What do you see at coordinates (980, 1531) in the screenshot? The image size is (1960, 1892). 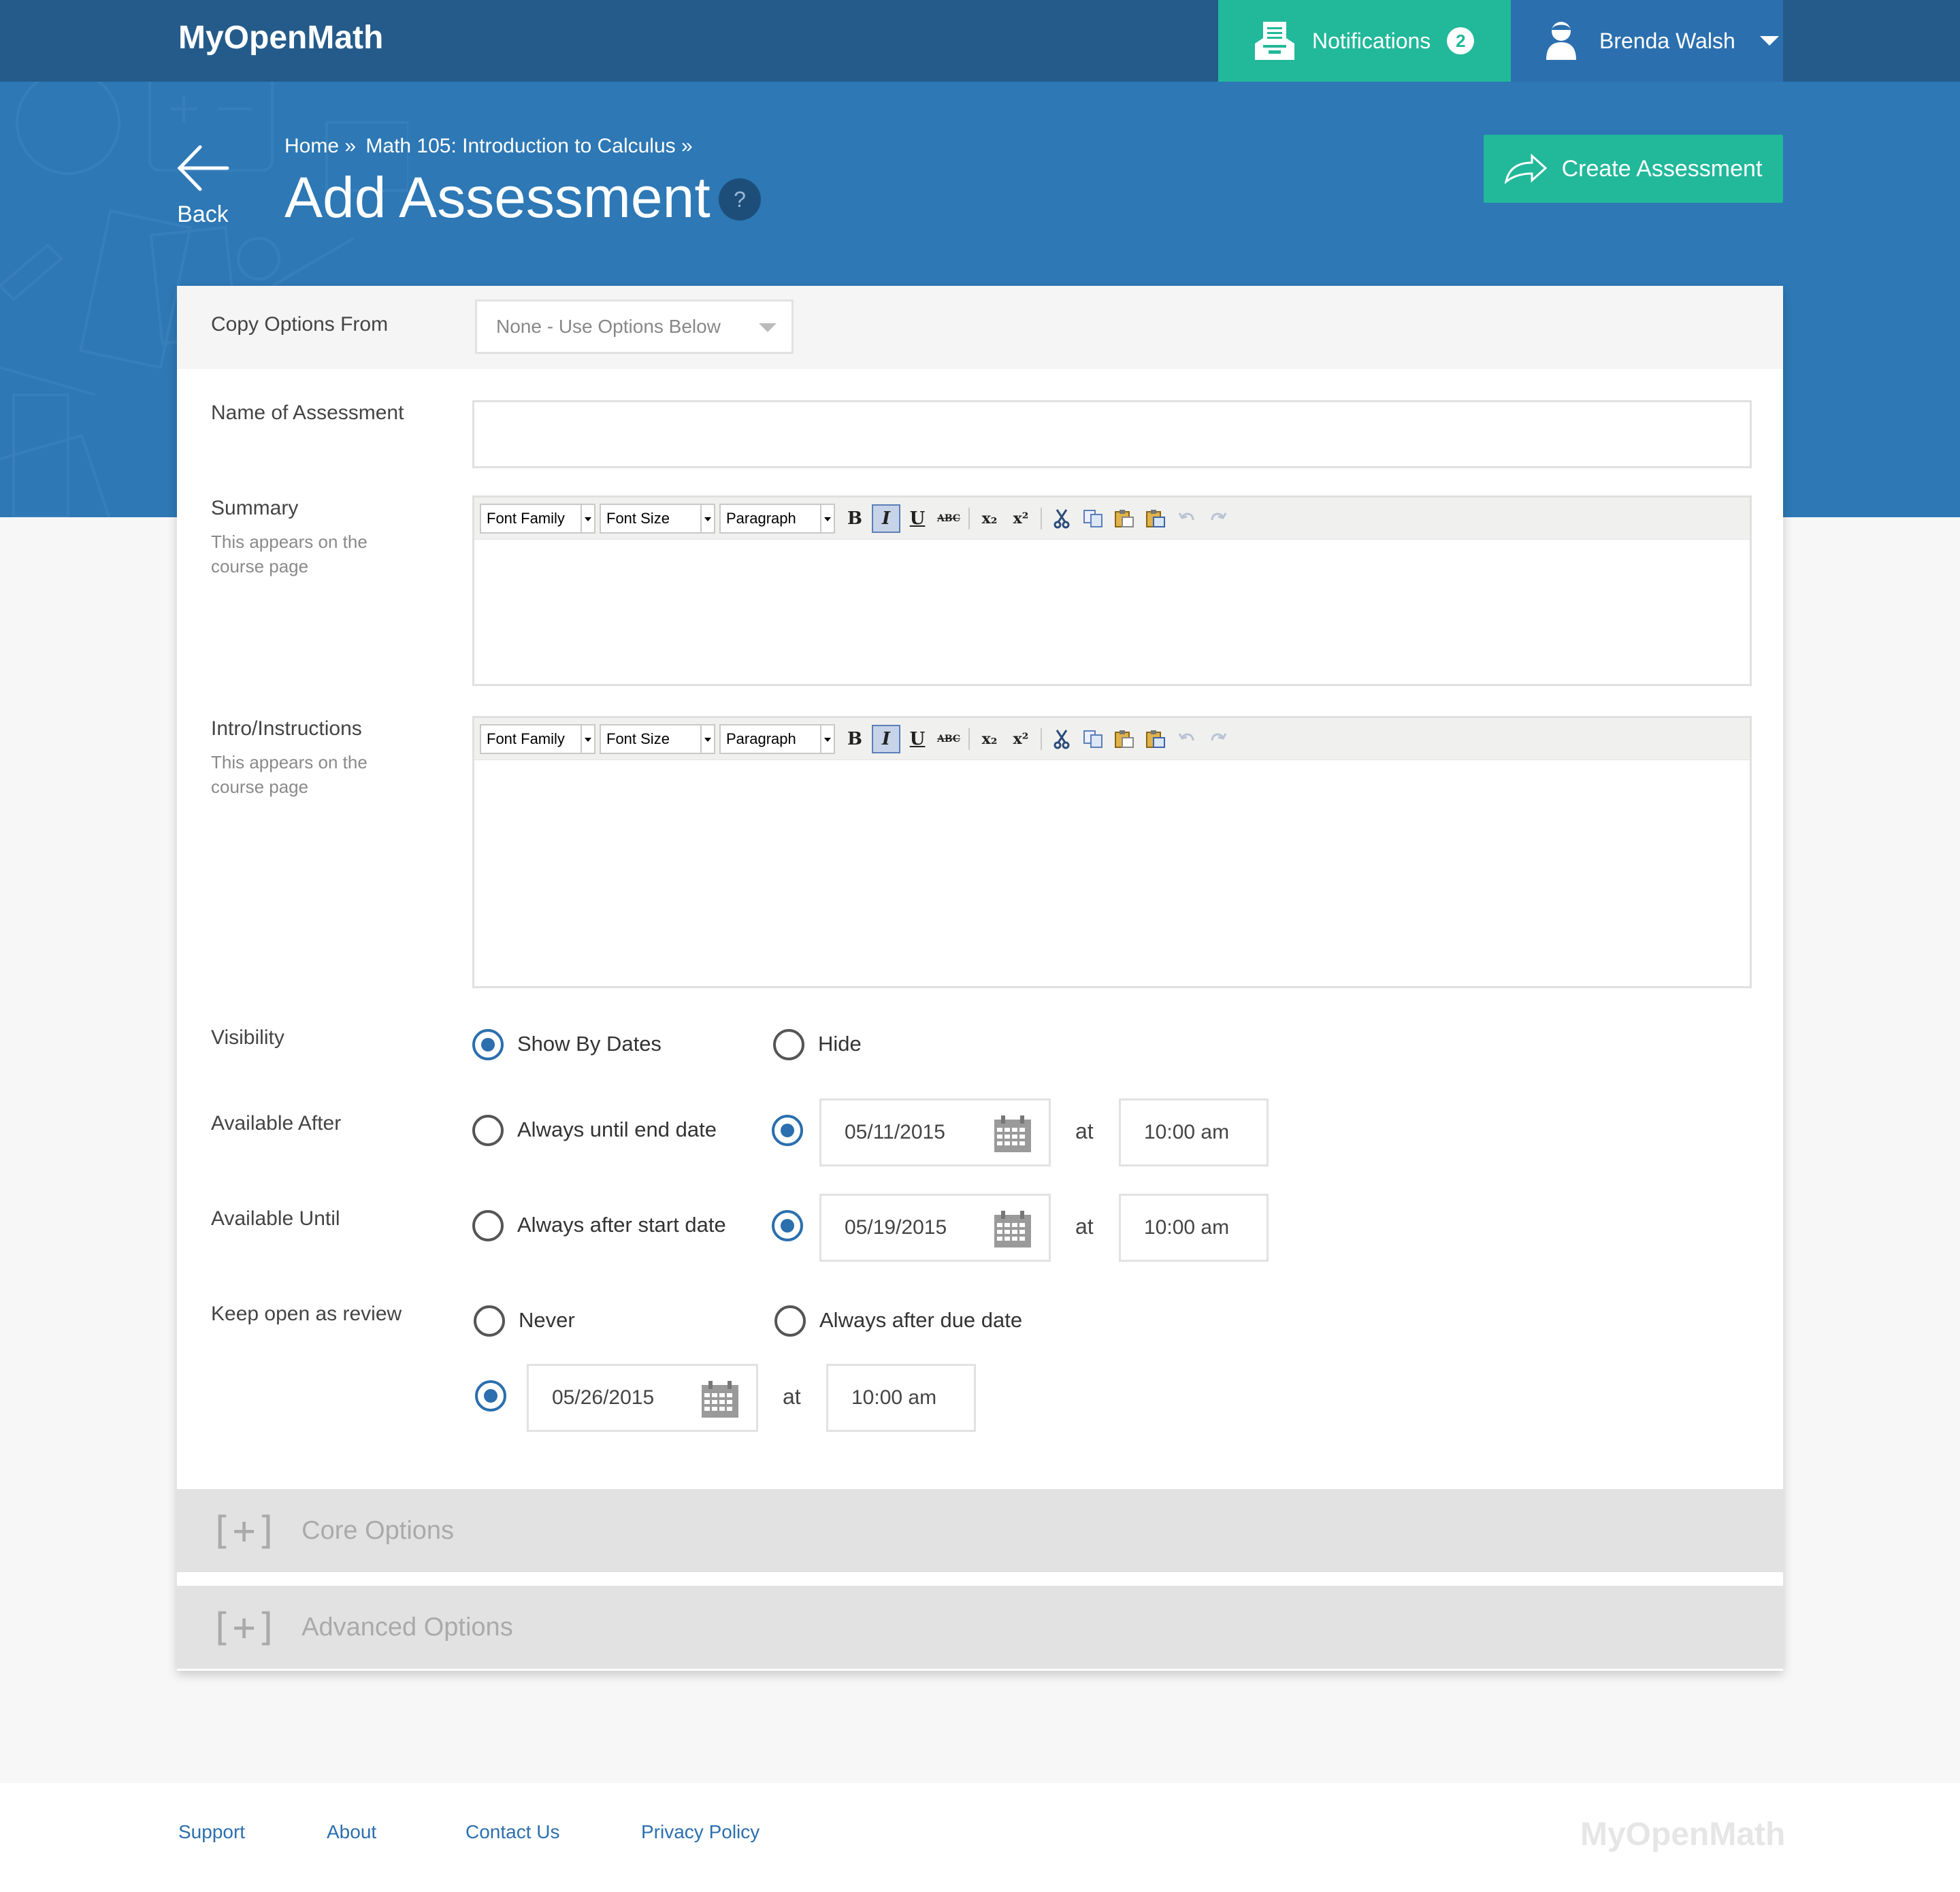 I see `core-options-toggle: [+] Core Options` at bounding box center [980, 1531].